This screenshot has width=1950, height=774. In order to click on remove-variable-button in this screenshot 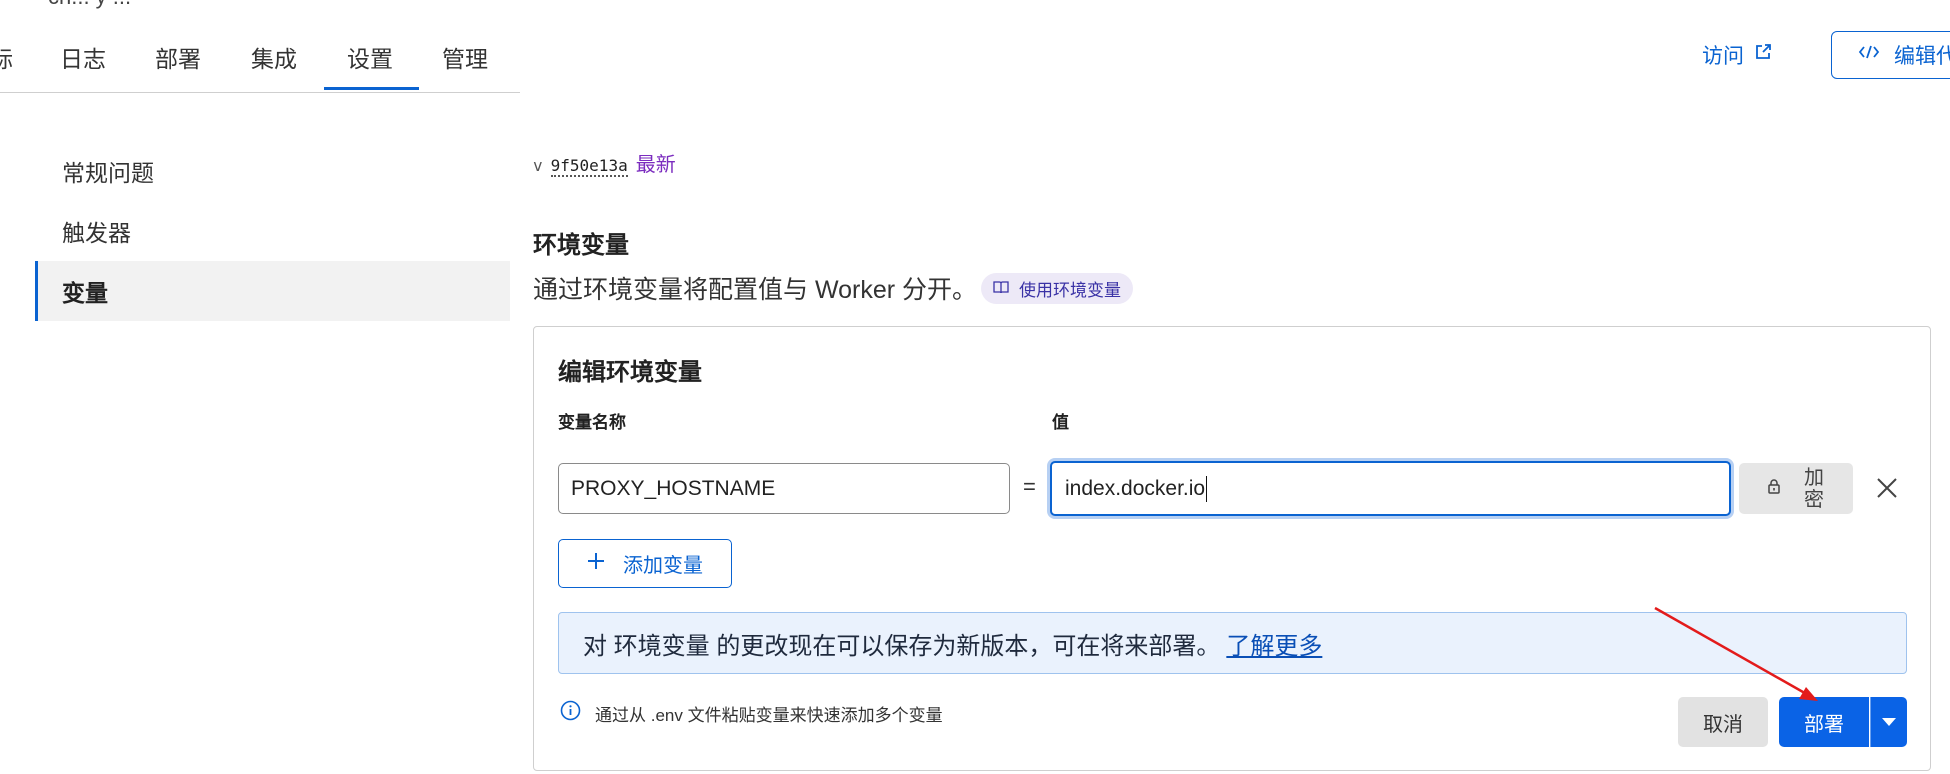, I will do `click(1887, 488)`.